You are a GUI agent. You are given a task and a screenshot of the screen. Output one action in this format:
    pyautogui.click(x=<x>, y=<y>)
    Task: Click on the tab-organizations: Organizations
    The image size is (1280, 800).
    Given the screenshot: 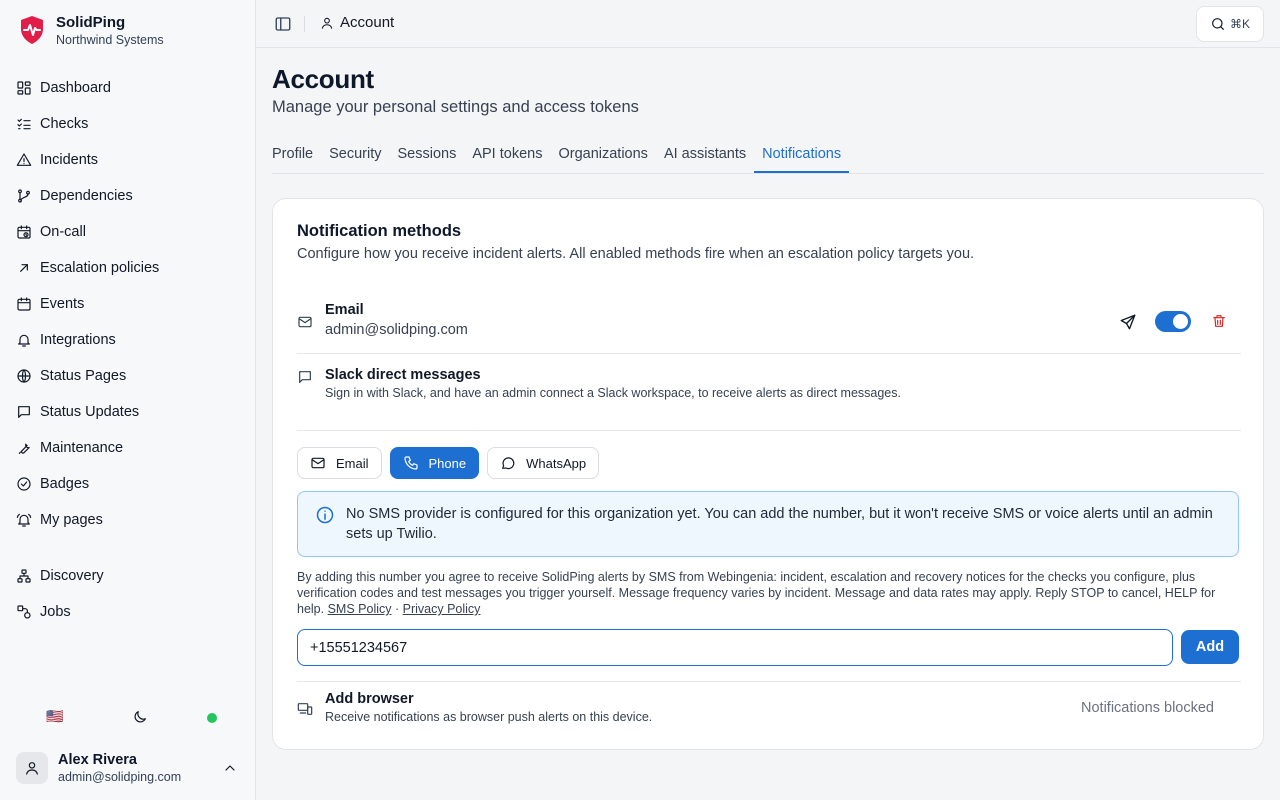 What is the action you would take?
    pyautogui.click(x=602, y=154)
    